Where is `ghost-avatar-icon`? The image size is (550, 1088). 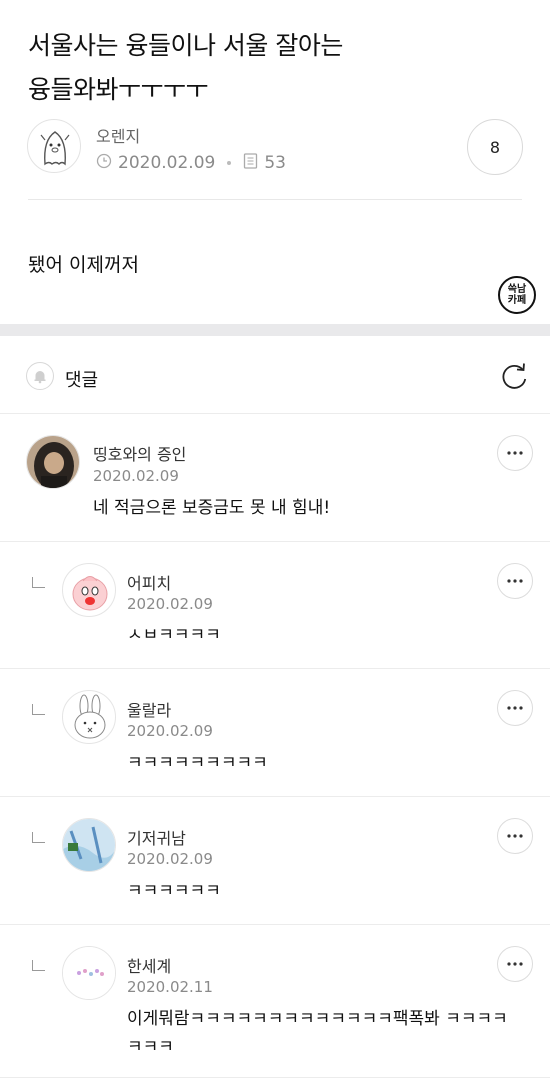 ghost-avatar-icon is located at coordinates (55, 148).